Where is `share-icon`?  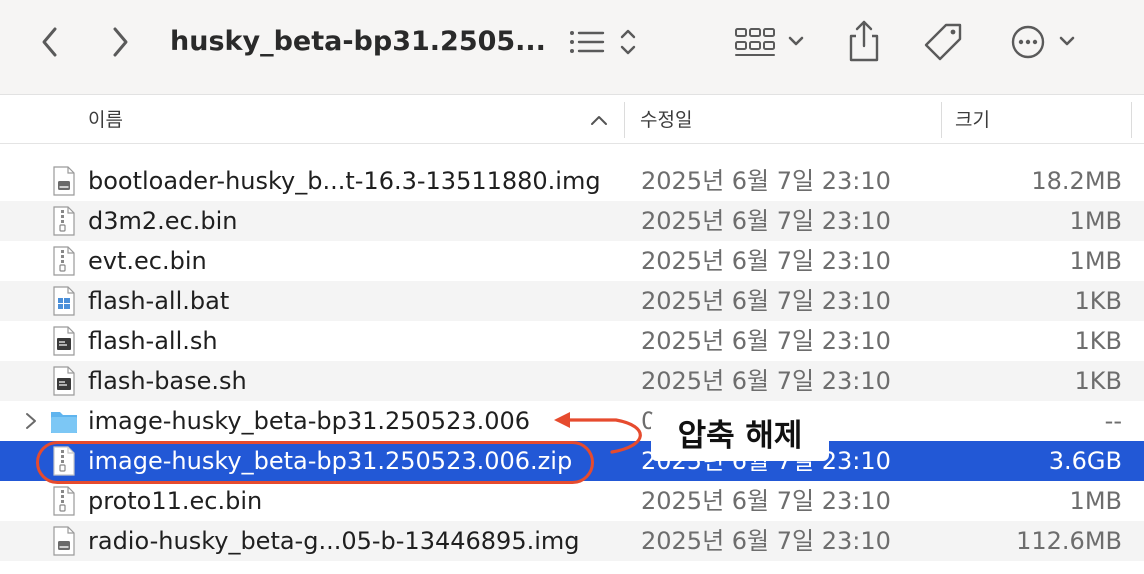
share-icon is located at coordinates (864, 41).